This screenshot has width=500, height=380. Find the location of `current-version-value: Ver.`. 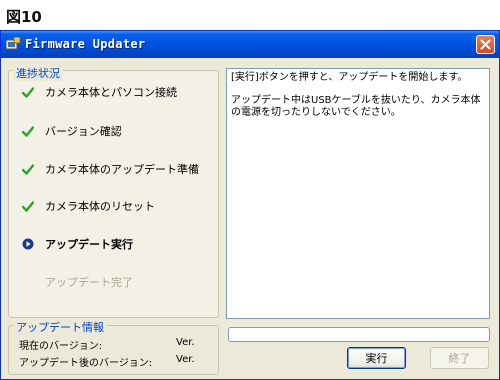

current-version-value: Ver. is located at coordinates (185, 342).